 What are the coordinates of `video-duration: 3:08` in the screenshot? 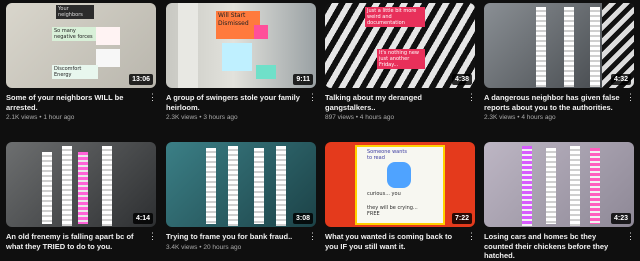 It's located at (302, 218).